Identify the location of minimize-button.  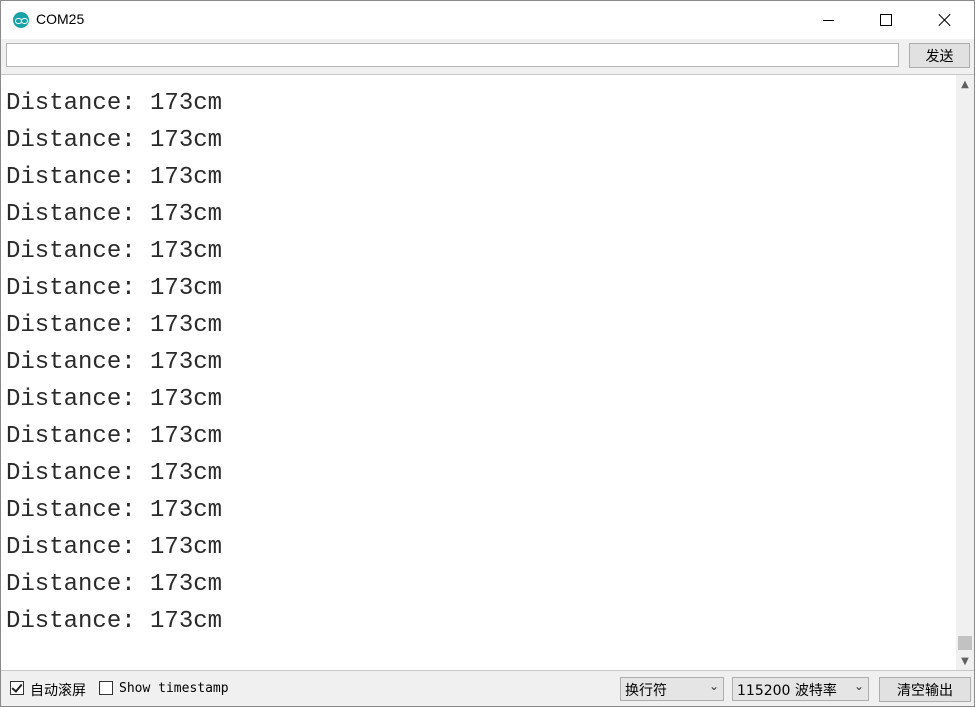
(828, 20).